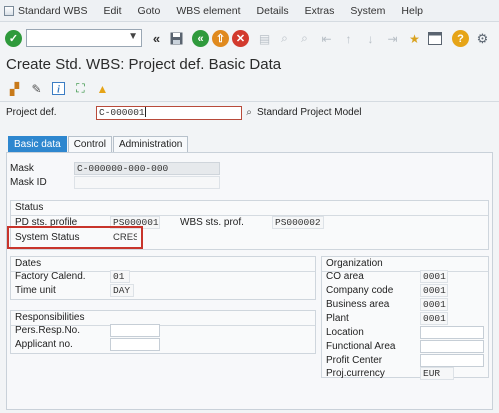  What do you see at coordinates (240, 38) in the screenshot?
I see `cancel-icon: ✕` at bounding box center [240, 38].